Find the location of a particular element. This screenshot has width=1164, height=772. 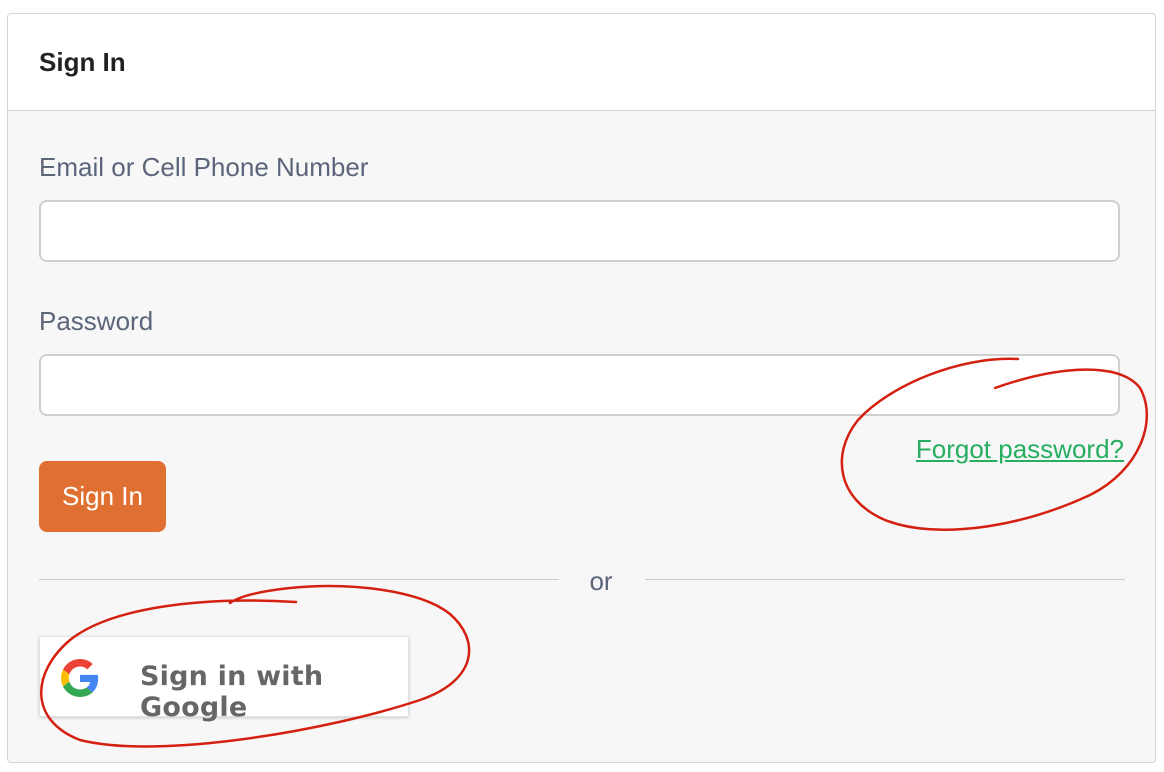

forgot-password-link: Forgot password? is located at coordinates (1020, 449).